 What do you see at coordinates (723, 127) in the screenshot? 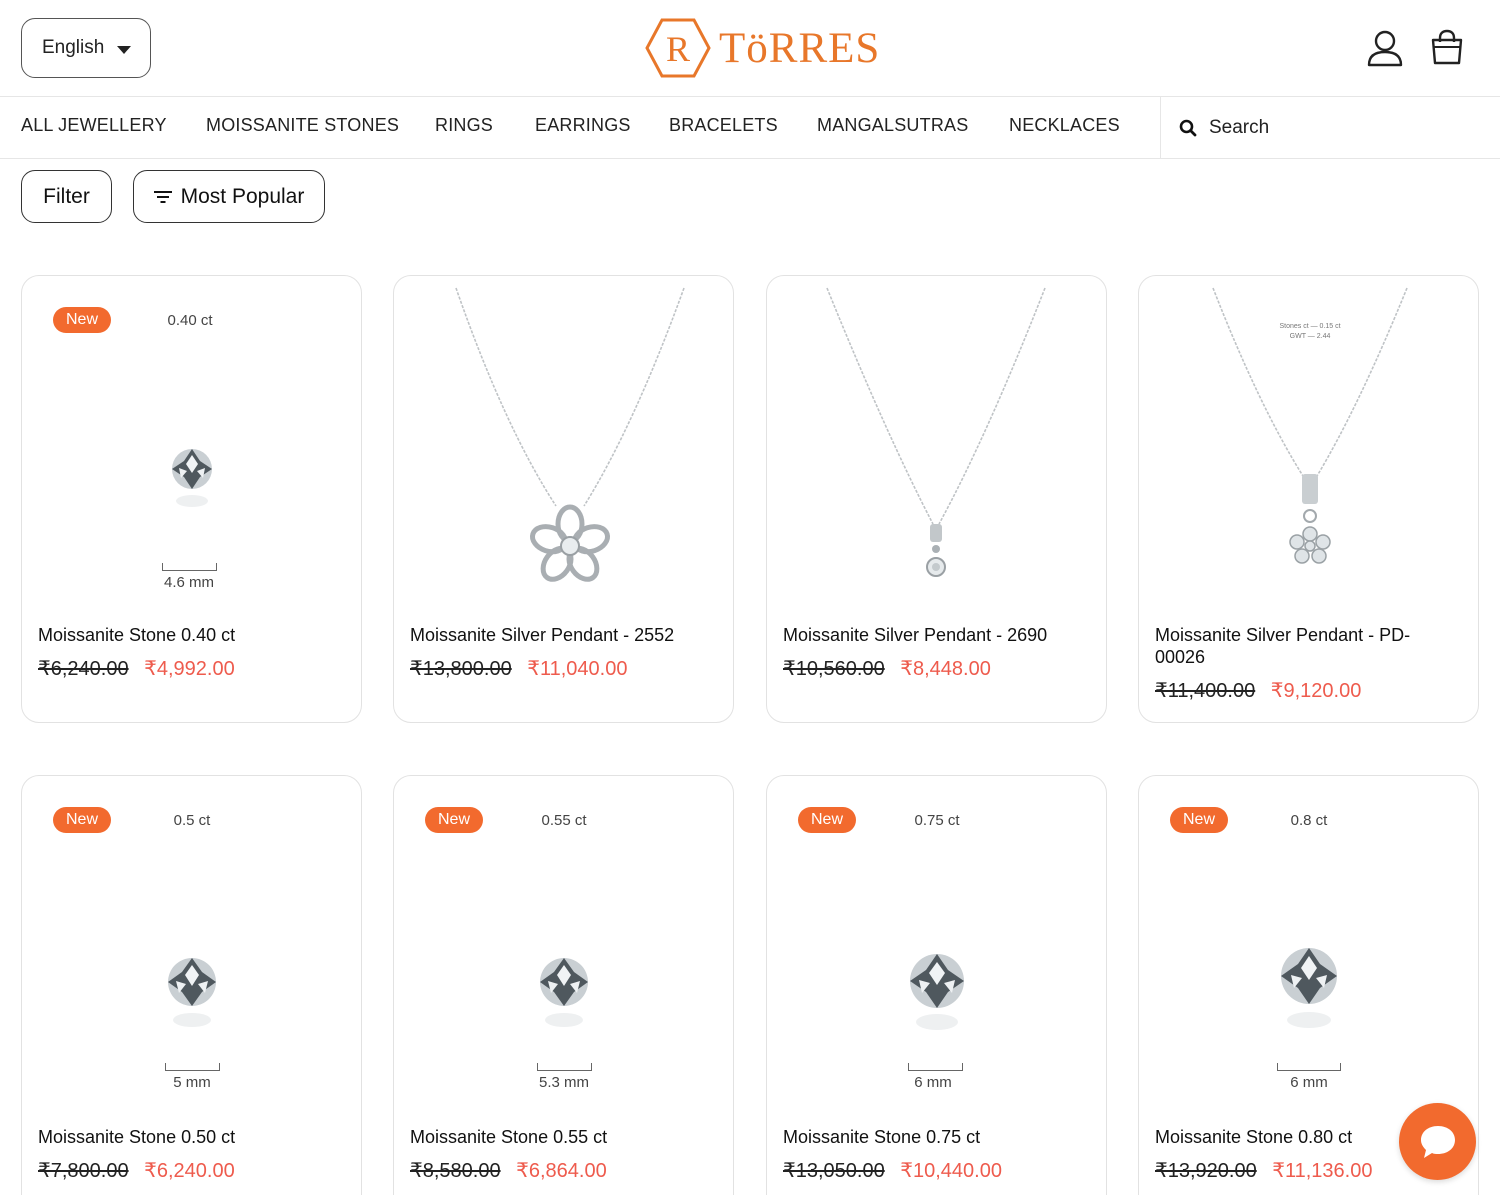
I see `nav-item-bracelets: BRACELETS` at bounding box center [723, 127].